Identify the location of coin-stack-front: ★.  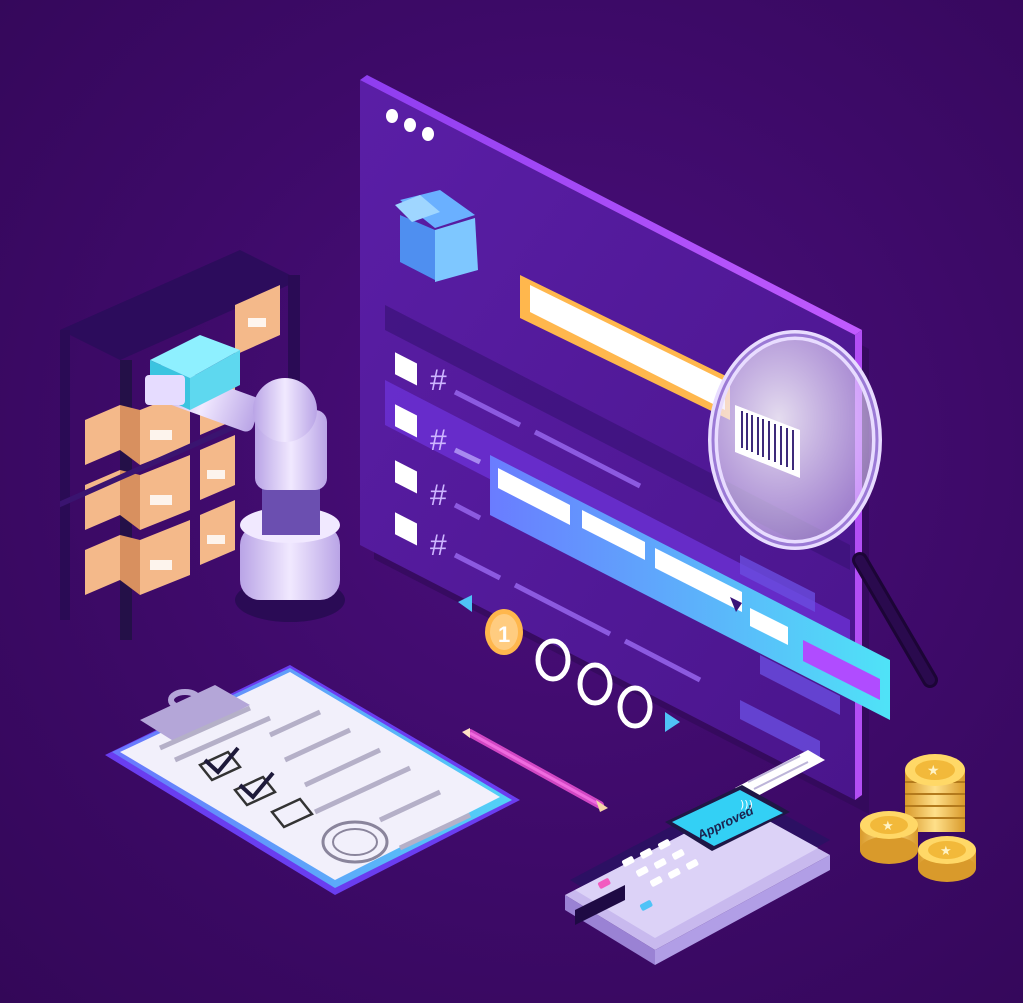
(947, 859).